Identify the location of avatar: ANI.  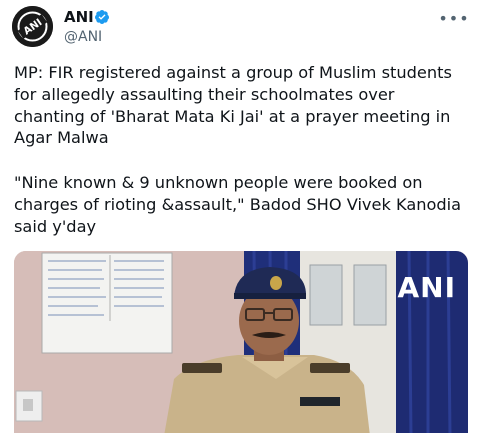
(32, 26).